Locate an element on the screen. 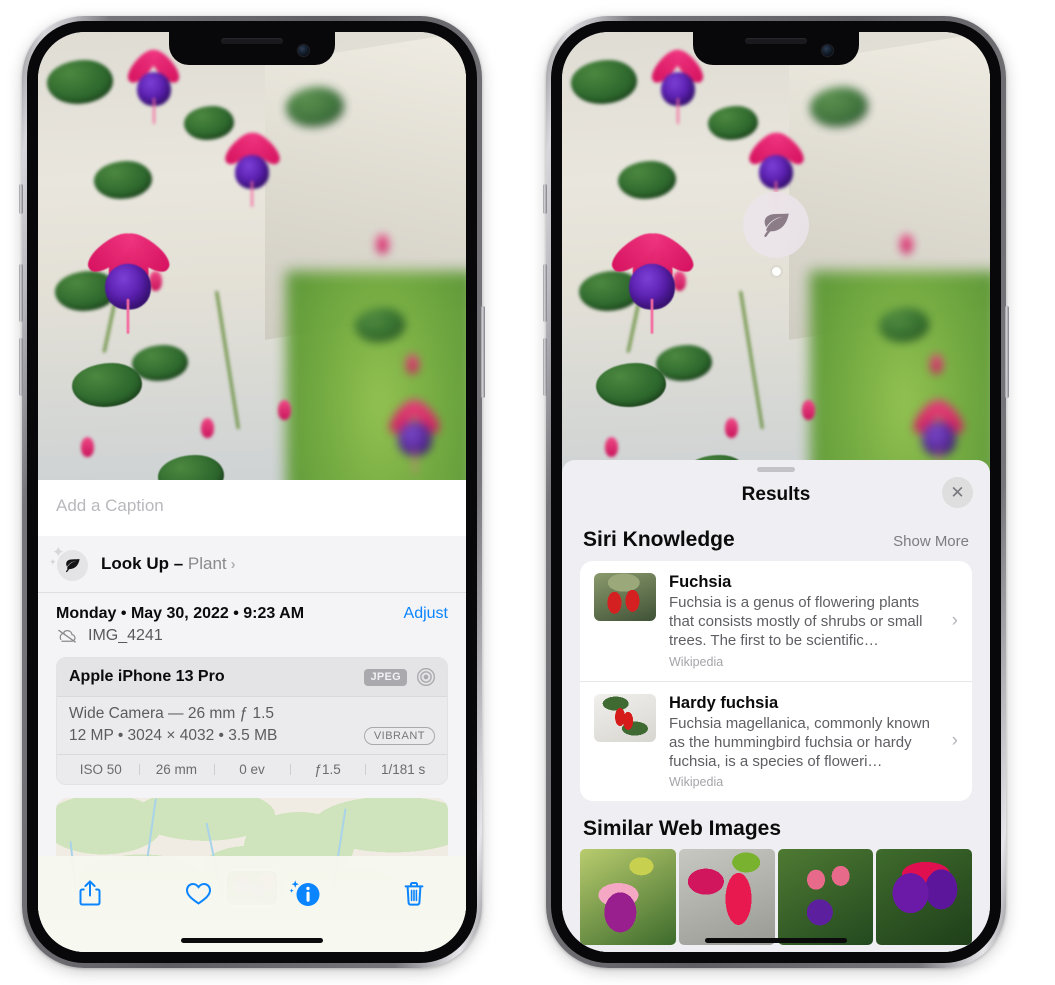 The height and width of the screenshot is (985, 1055). result-title: Hardy fuchsia is located at coordinates (724, 702).